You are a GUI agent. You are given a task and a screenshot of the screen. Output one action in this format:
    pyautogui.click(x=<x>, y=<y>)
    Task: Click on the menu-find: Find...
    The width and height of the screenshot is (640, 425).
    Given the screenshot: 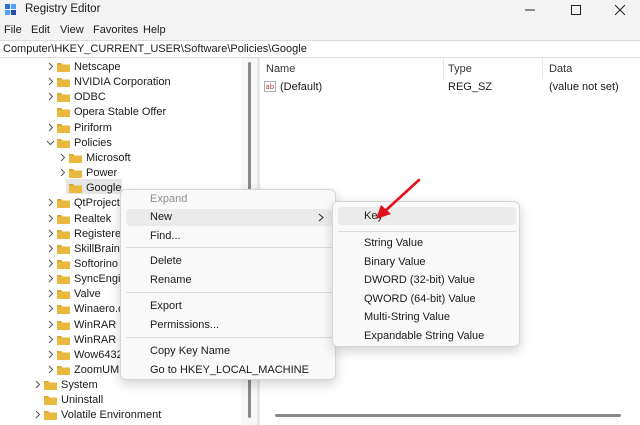 What is the action you would take?
    pyautogui.click(x=165, y=236)
    